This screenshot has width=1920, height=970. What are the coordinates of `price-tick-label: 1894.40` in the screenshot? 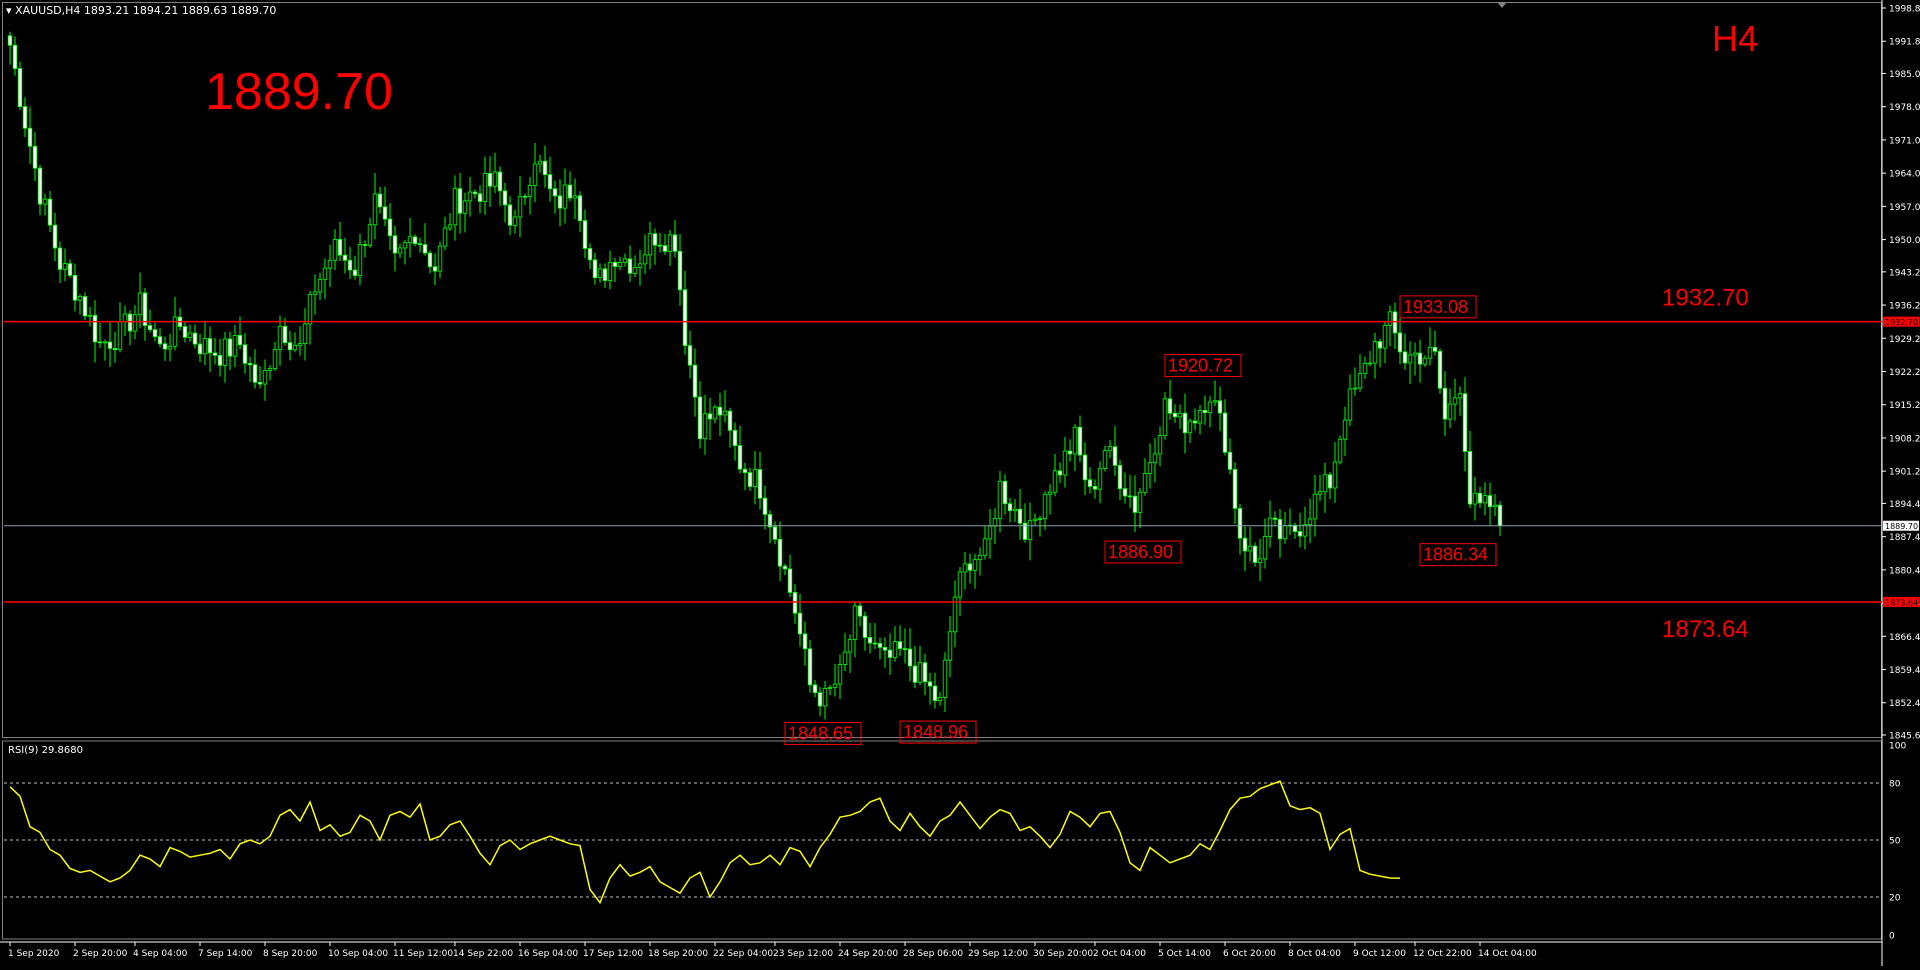 It's located at (1904, 505).